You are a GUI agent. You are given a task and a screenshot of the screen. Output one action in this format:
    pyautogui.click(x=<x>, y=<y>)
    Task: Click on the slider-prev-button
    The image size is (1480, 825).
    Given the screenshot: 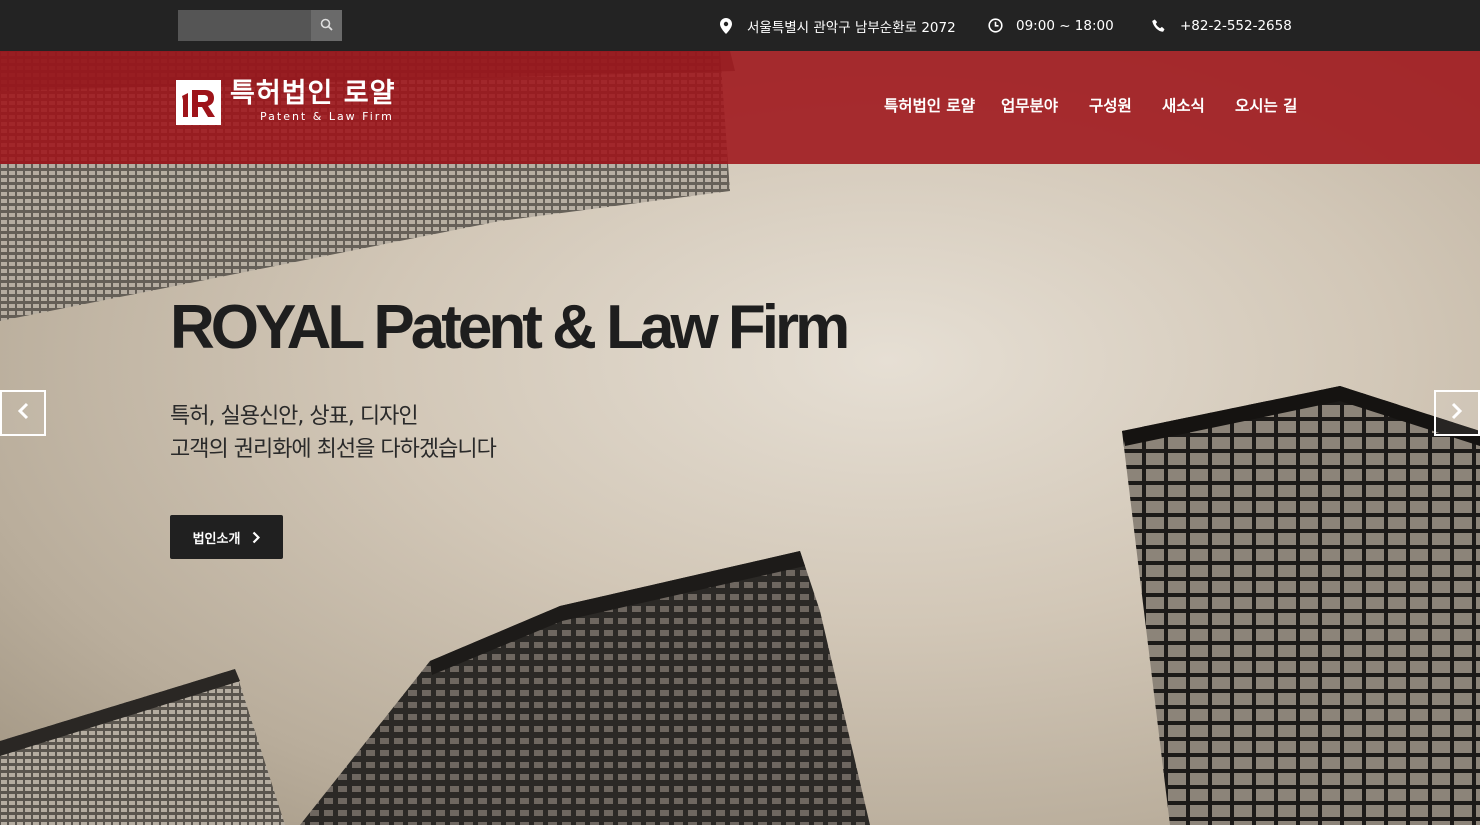 What is the action you would take?
    pyautogui.click(x=23, y=413)
    